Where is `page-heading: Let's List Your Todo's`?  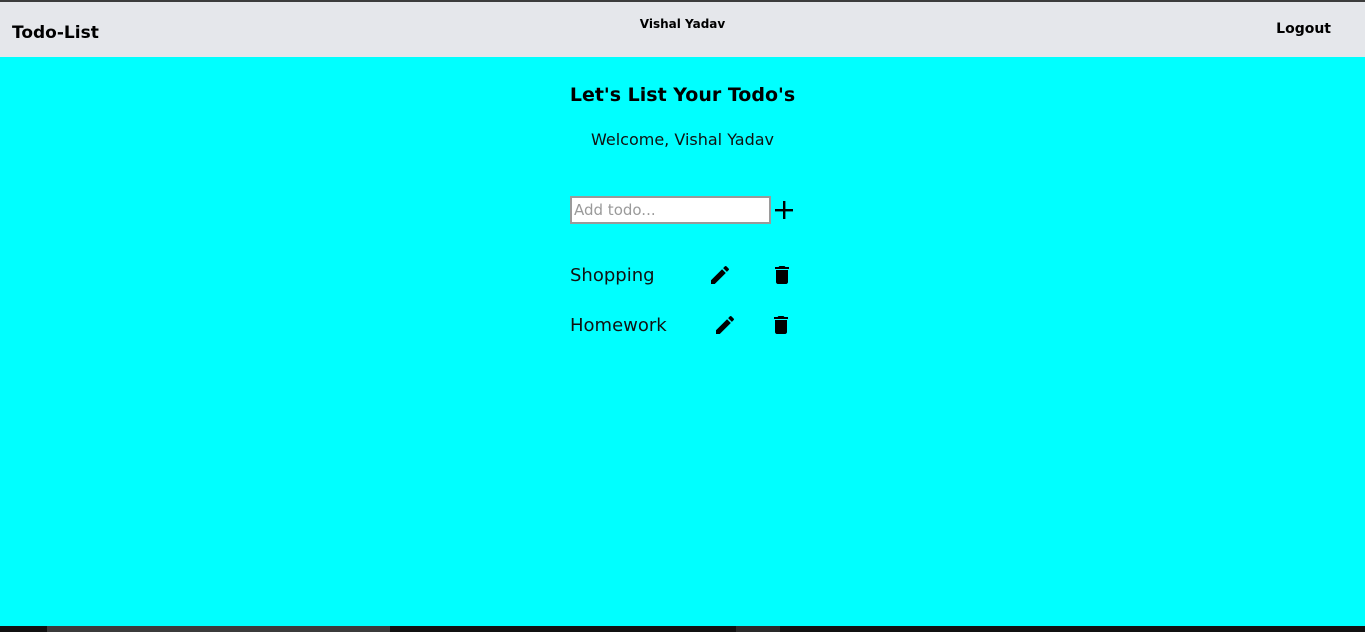
page-heading: Let's List Your Todo's is located at coordinates (682, 95).